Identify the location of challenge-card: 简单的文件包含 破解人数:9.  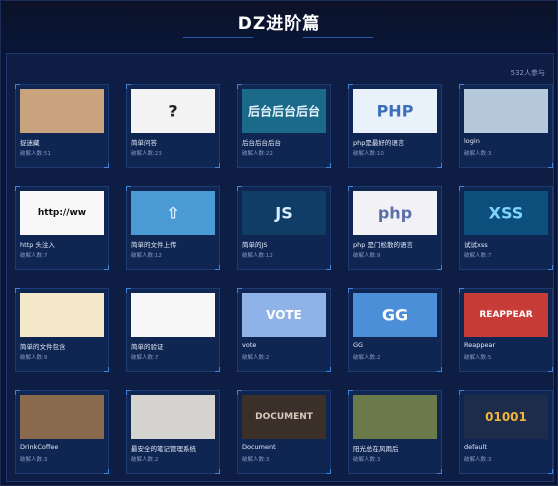
(62, 330).